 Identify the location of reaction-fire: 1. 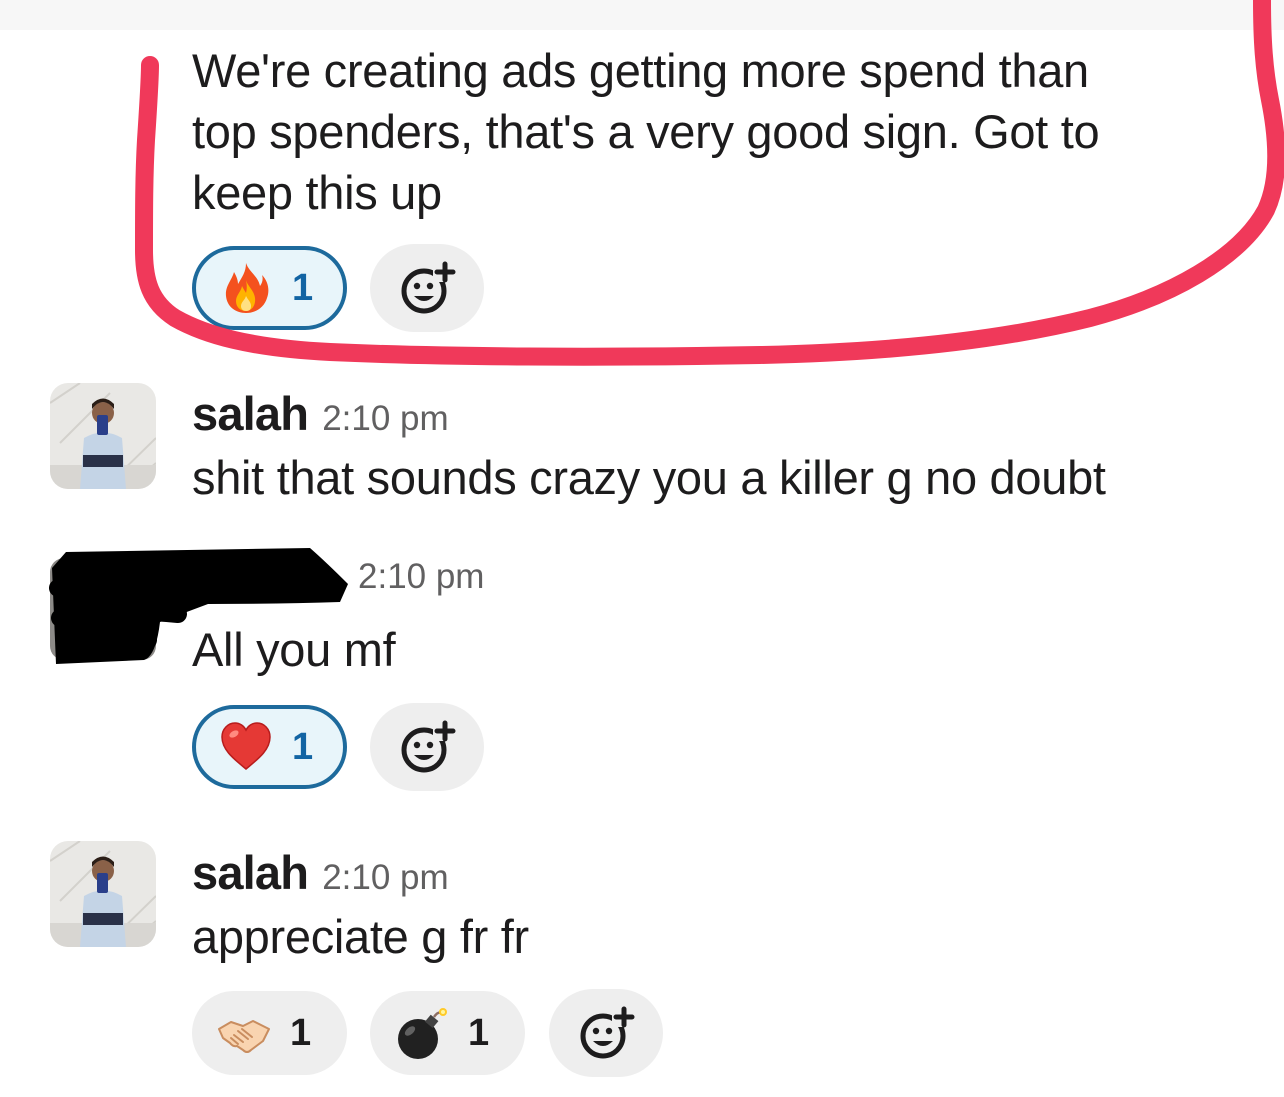
(269, 288).